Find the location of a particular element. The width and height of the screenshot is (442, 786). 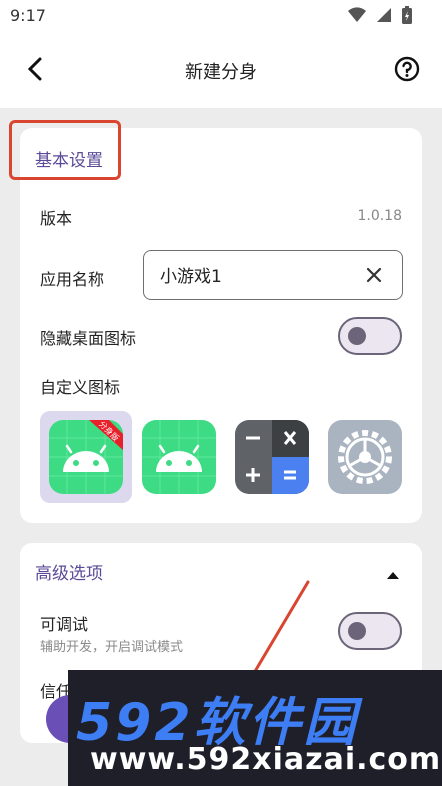

watermark-site: www.592xiazai.com is located at coordinates (266, 759).